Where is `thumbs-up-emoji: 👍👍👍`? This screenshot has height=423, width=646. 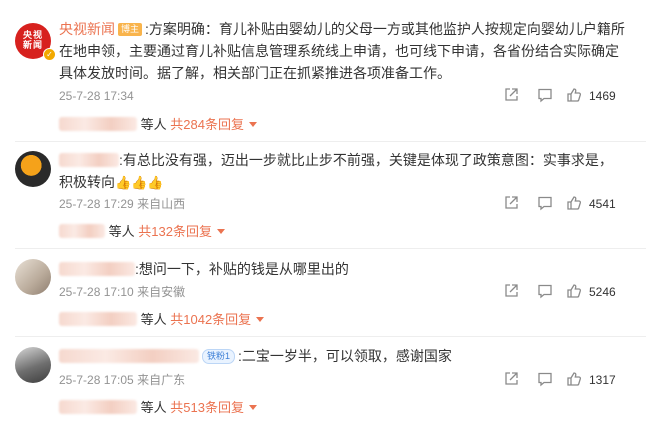 thumbs-up-emoji: 👍👍👍 is located at coordinates (139, 182).